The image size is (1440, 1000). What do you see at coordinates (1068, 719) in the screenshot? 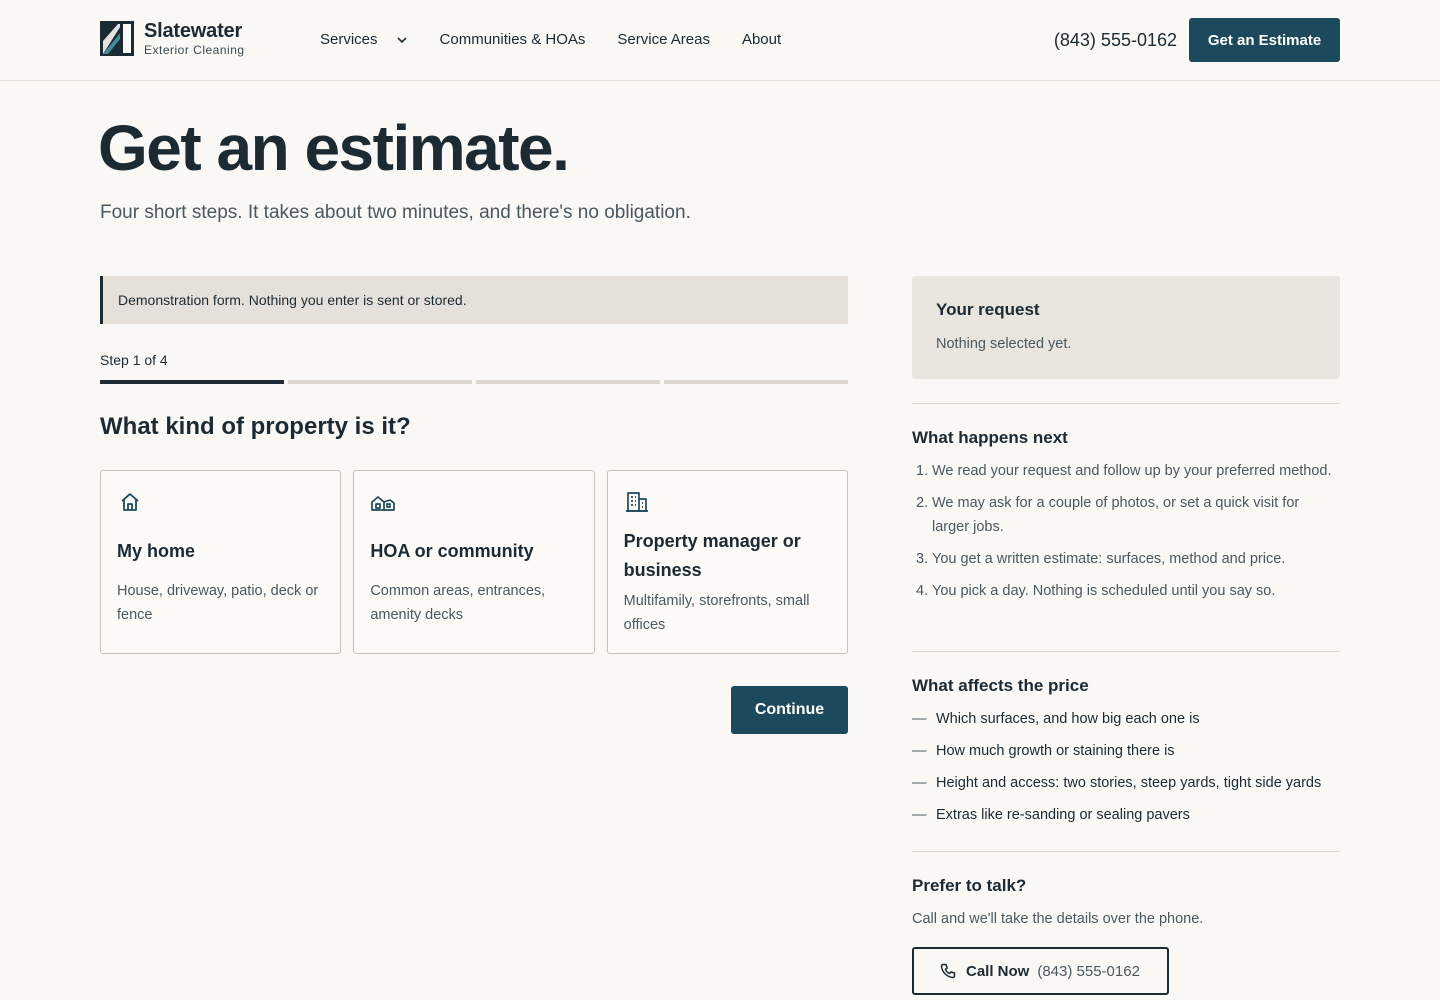
I see `list-item-text: Which surfaces, and how big each one is` at bounding box center [1068, 719].